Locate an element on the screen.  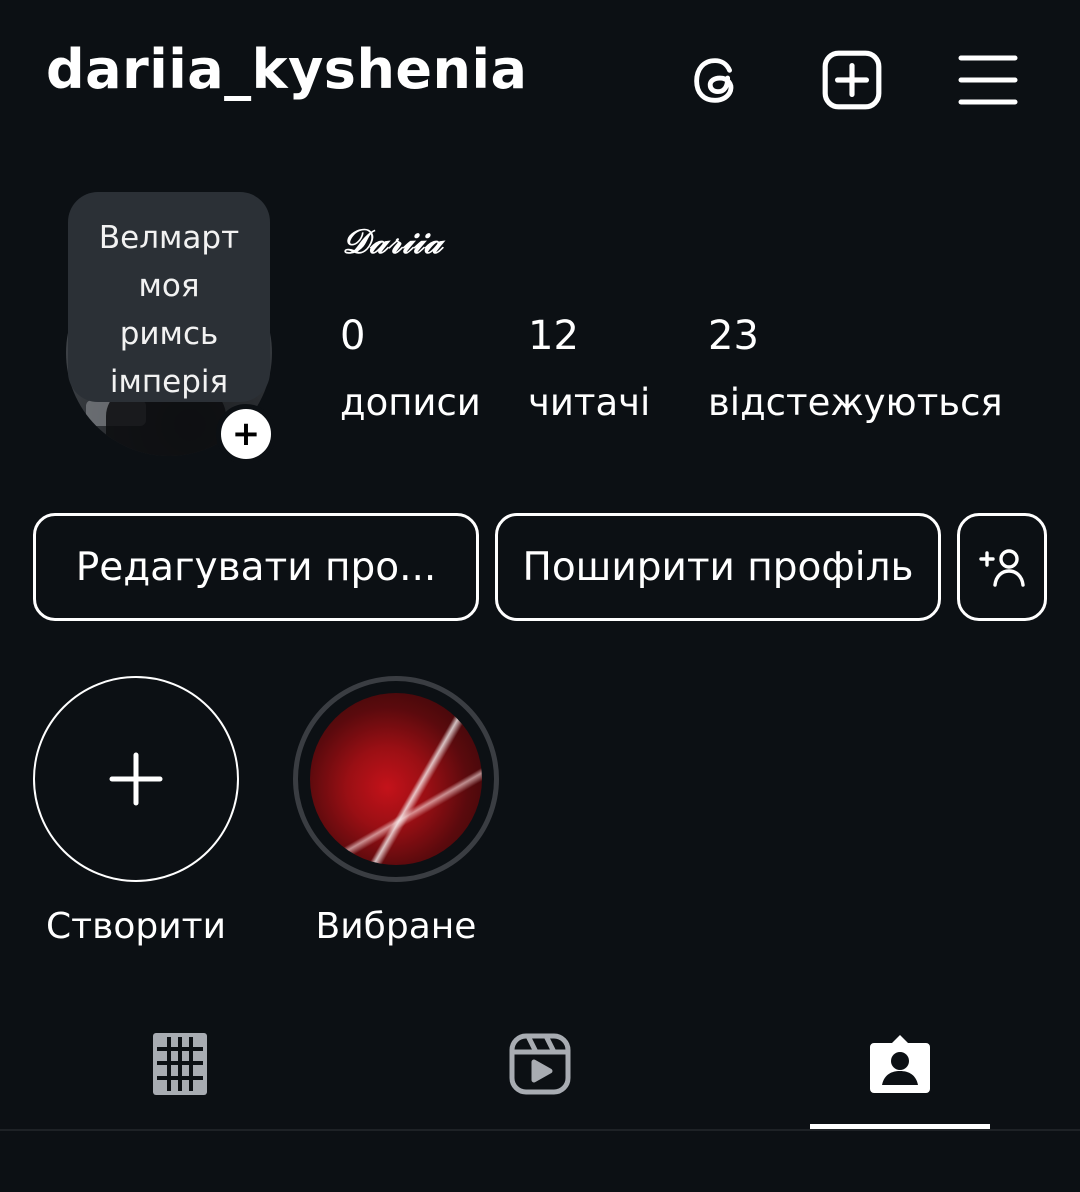
tab-posts-grid is located at coordinates (180, 1064).